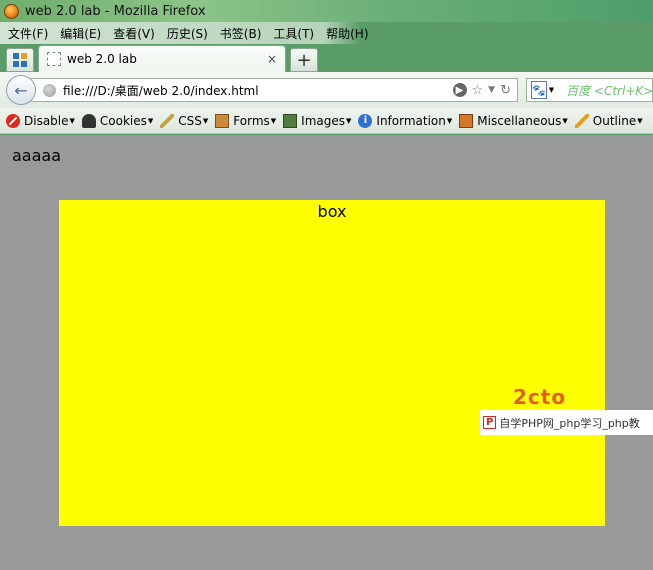 This screenshot has width=653, height=570. I want to click on tab-title: web 2.0 lab, so click(102, 59).